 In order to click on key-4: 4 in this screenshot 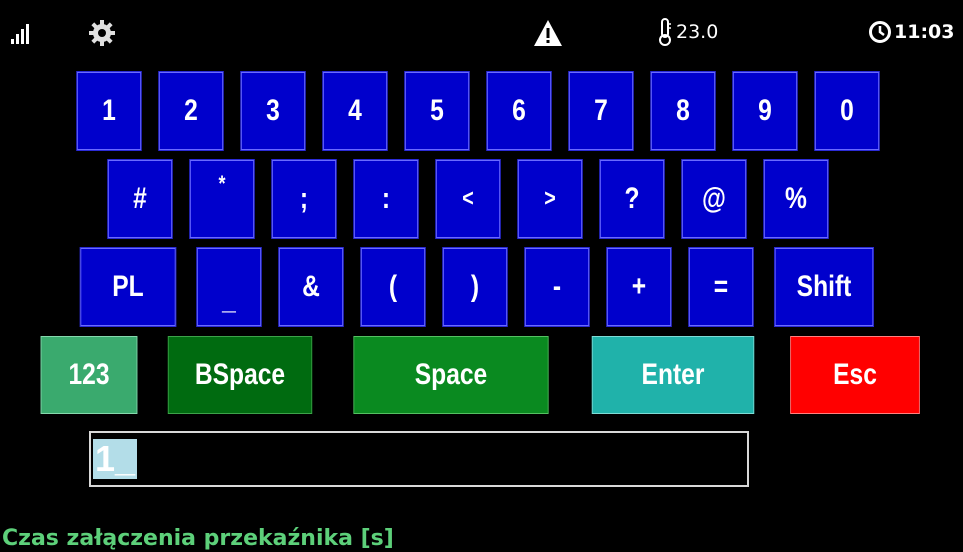, I will do `click(355, 111)`.